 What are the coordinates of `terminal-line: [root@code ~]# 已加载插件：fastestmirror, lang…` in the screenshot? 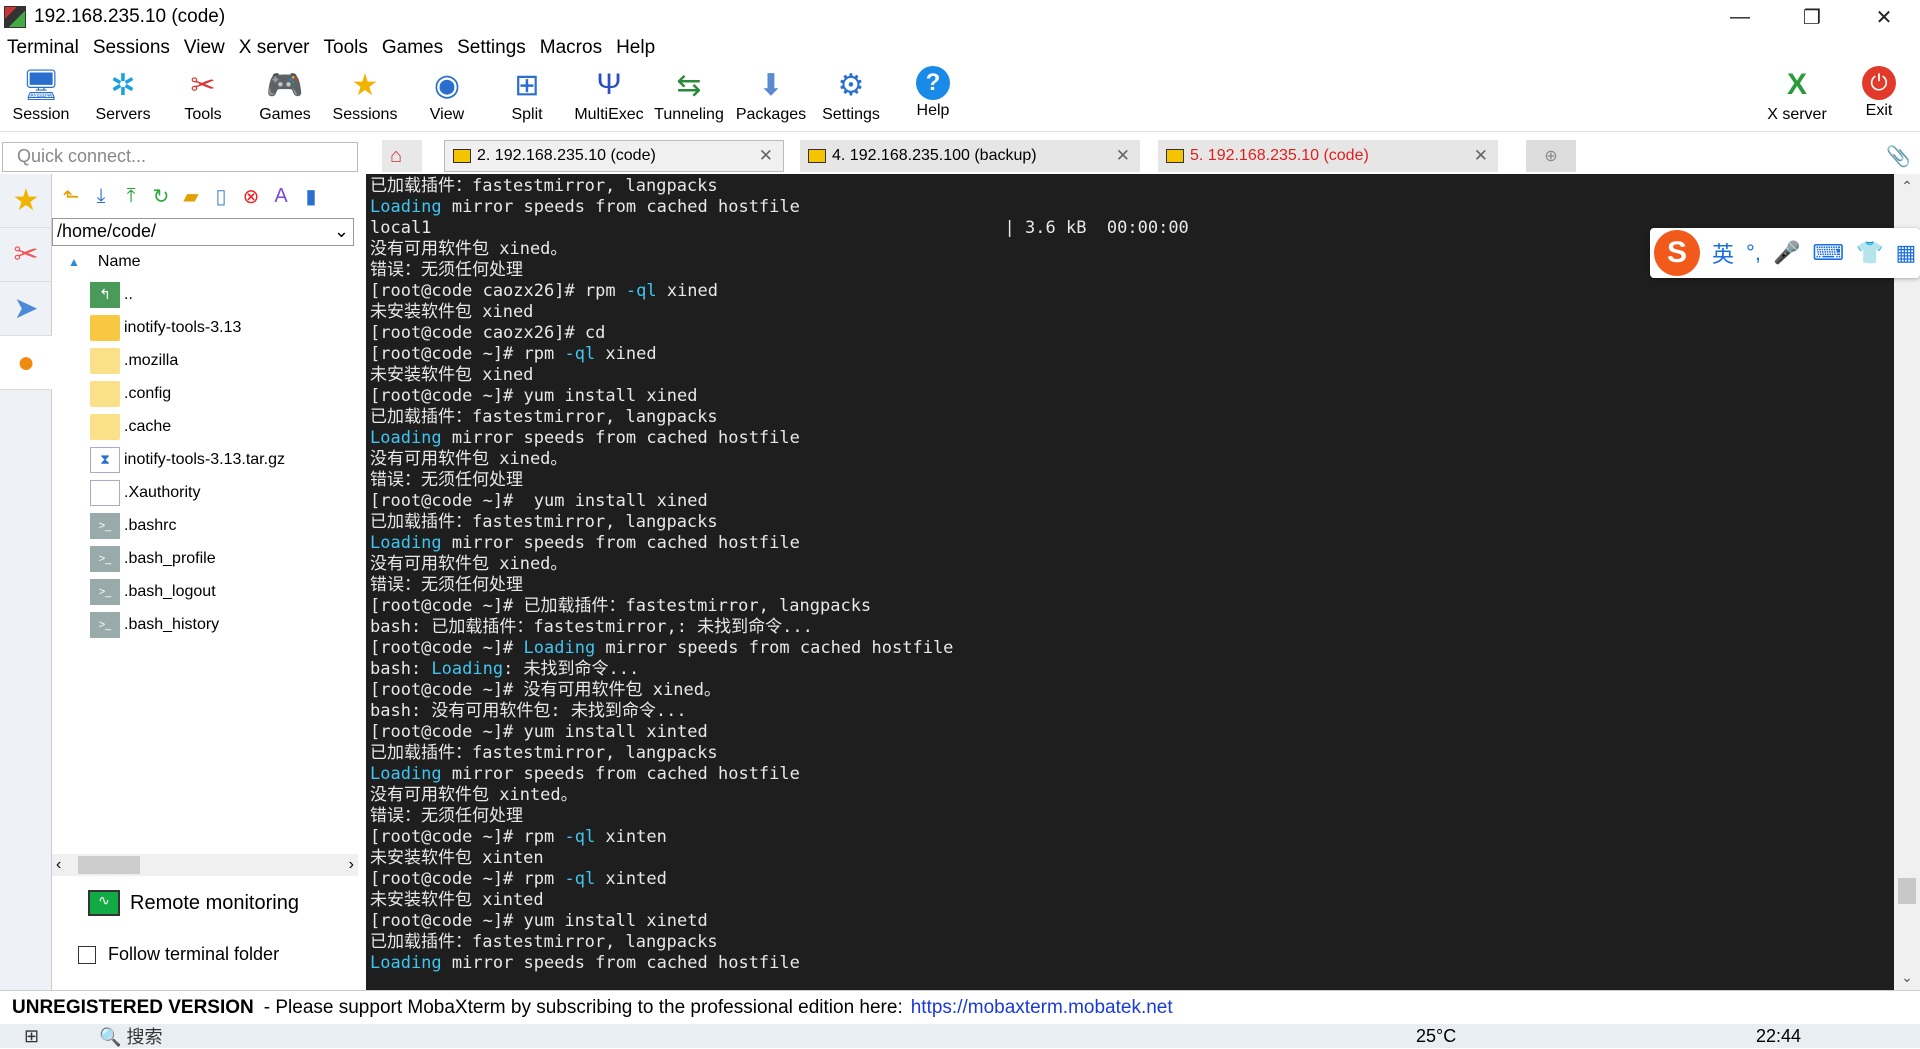 It's located at (779, 606).